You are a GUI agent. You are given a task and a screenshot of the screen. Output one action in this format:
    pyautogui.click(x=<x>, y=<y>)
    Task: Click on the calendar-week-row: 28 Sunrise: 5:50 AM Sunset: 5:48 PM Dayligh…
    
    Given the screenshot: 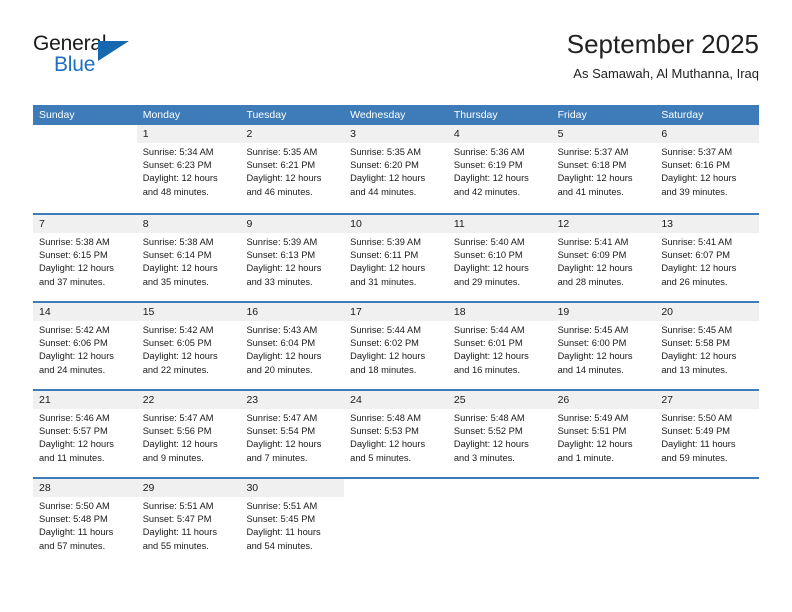 What is the action you would take?
    pyautogui.click(x=396, y=521)
    